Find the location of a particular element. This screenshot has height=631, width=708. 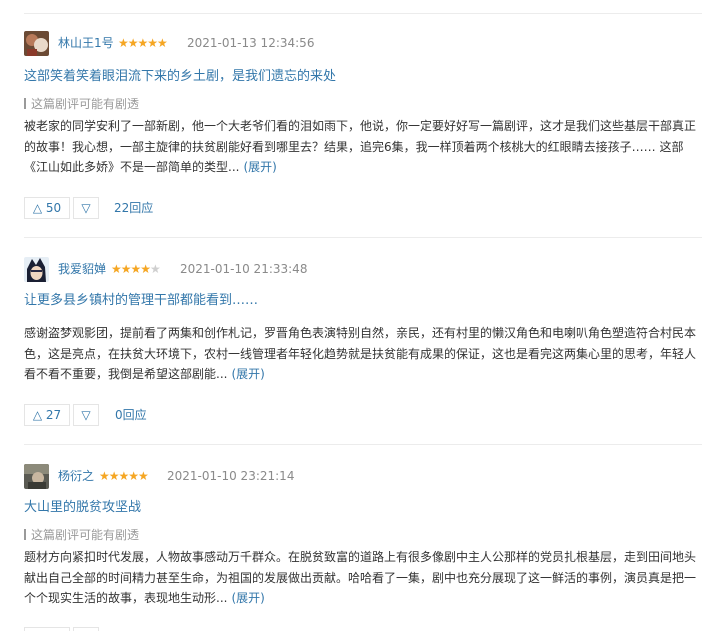

review-2-downvote-button: ▽ is located at coordinates (86, 415).